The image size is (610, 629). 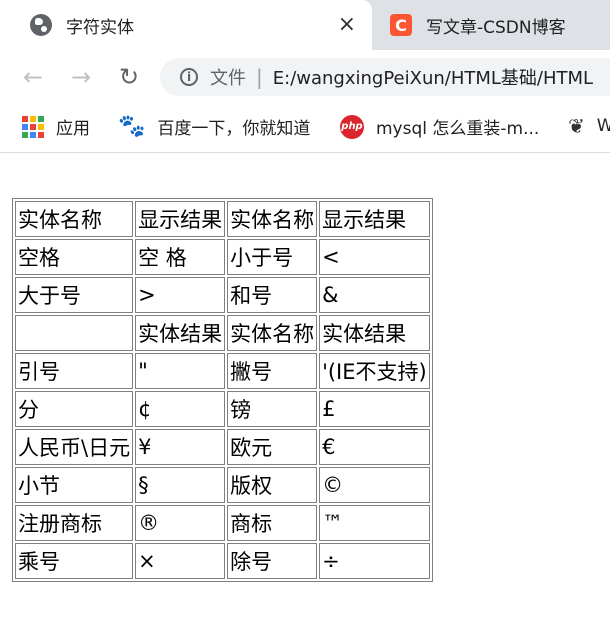 I want to click on info-icon: i, so click(x=189, y=77).